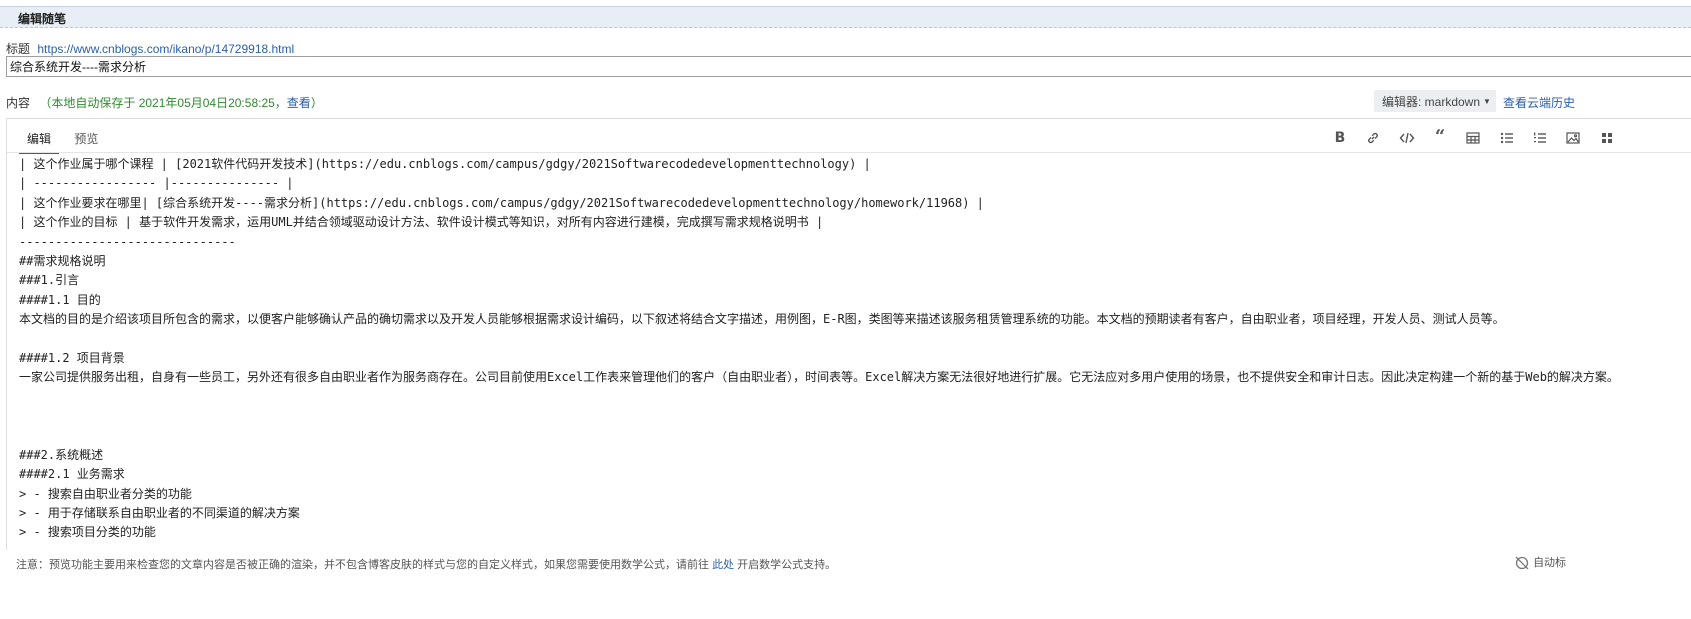 Image resolution: width=1691 pixels, height=619 pixels. I want to click on cloud-history-link: 查看云端历史, so click(1539, 102).